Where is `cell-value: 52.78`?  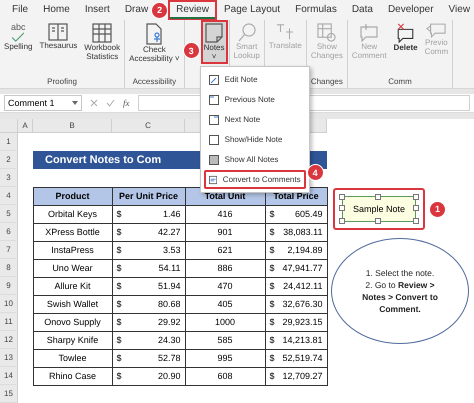
cell-value: 52.78 is located at coordinates (169, 358).